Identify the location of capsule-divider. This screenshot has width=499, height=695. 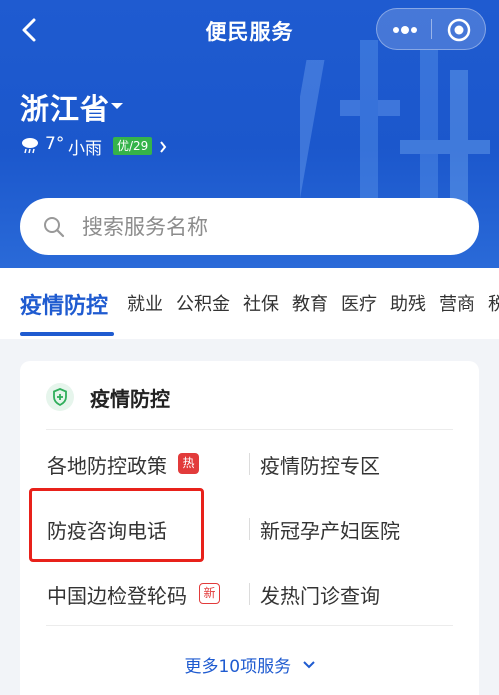
(431, 29).